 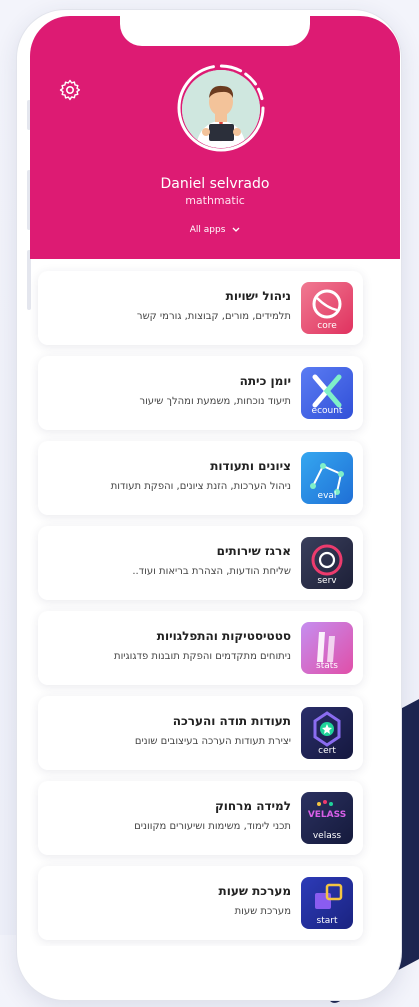 I want to click on start-icon-label: start, so click(x=327, y=921).